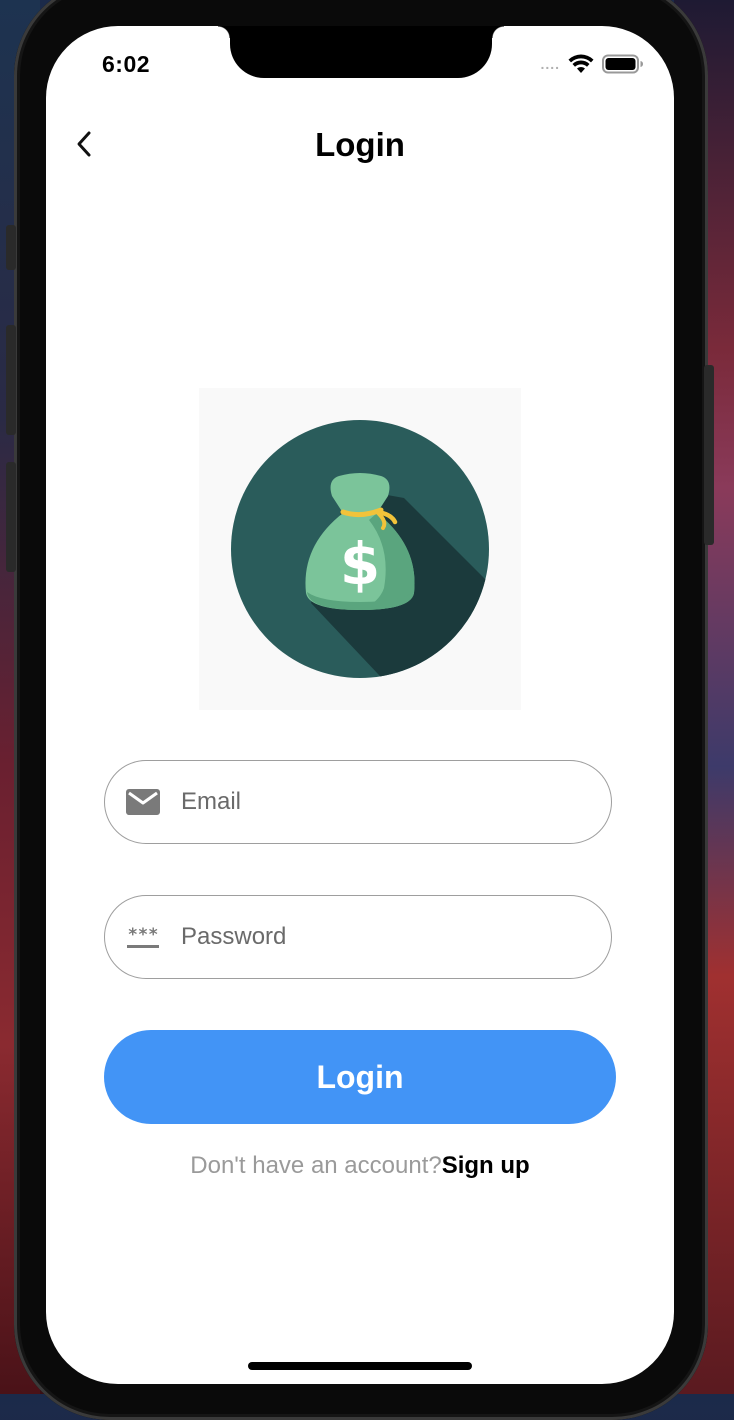  I want to click on mail-icon, so click(143, 802).